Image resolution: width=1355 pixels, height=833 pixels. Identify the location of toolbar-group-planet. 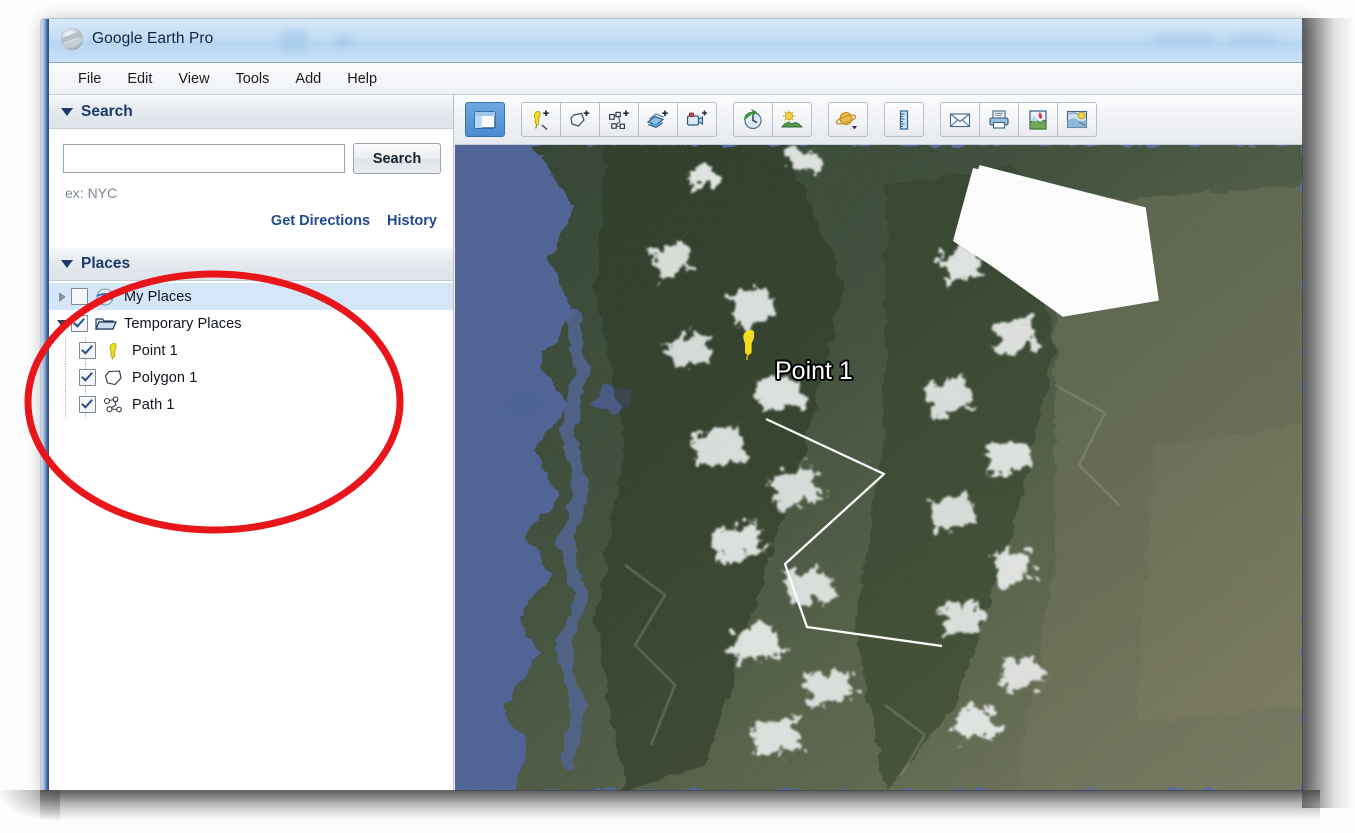
(848, 119).